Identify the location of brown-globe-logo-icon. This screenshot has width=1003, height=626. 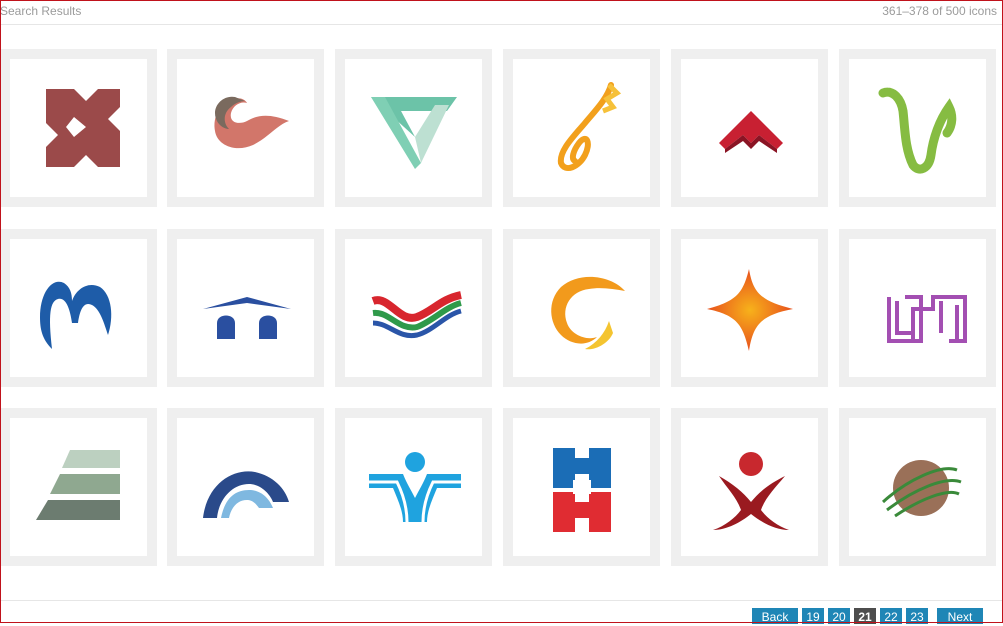
(921, 489).